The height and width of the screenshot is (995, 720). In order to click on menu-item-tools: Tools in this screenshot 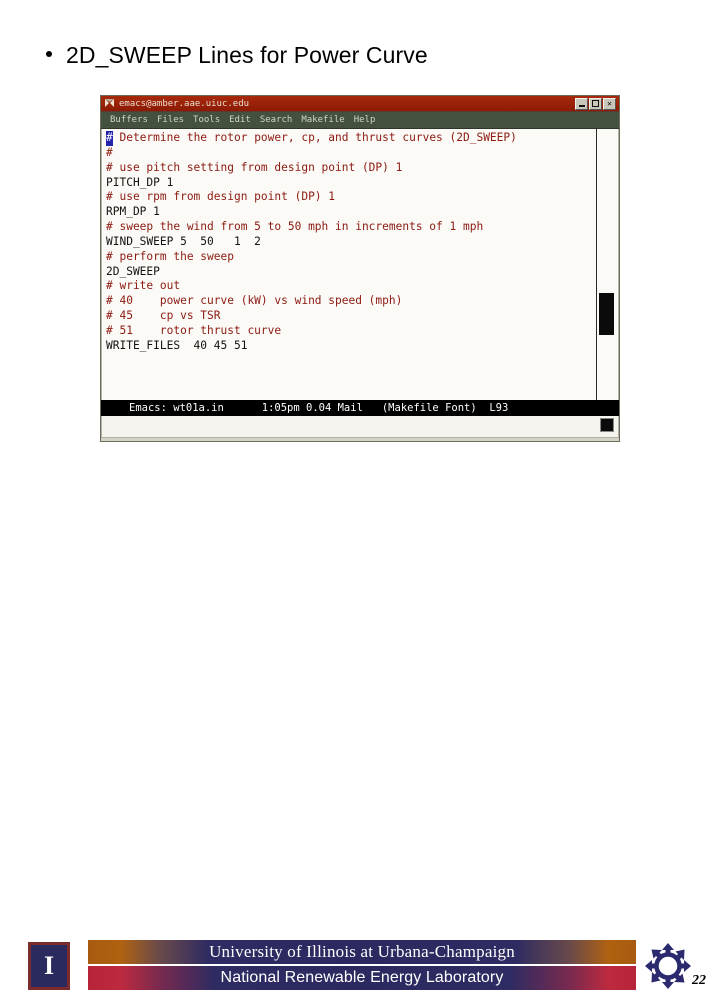, I will do `click(206, 120)`.